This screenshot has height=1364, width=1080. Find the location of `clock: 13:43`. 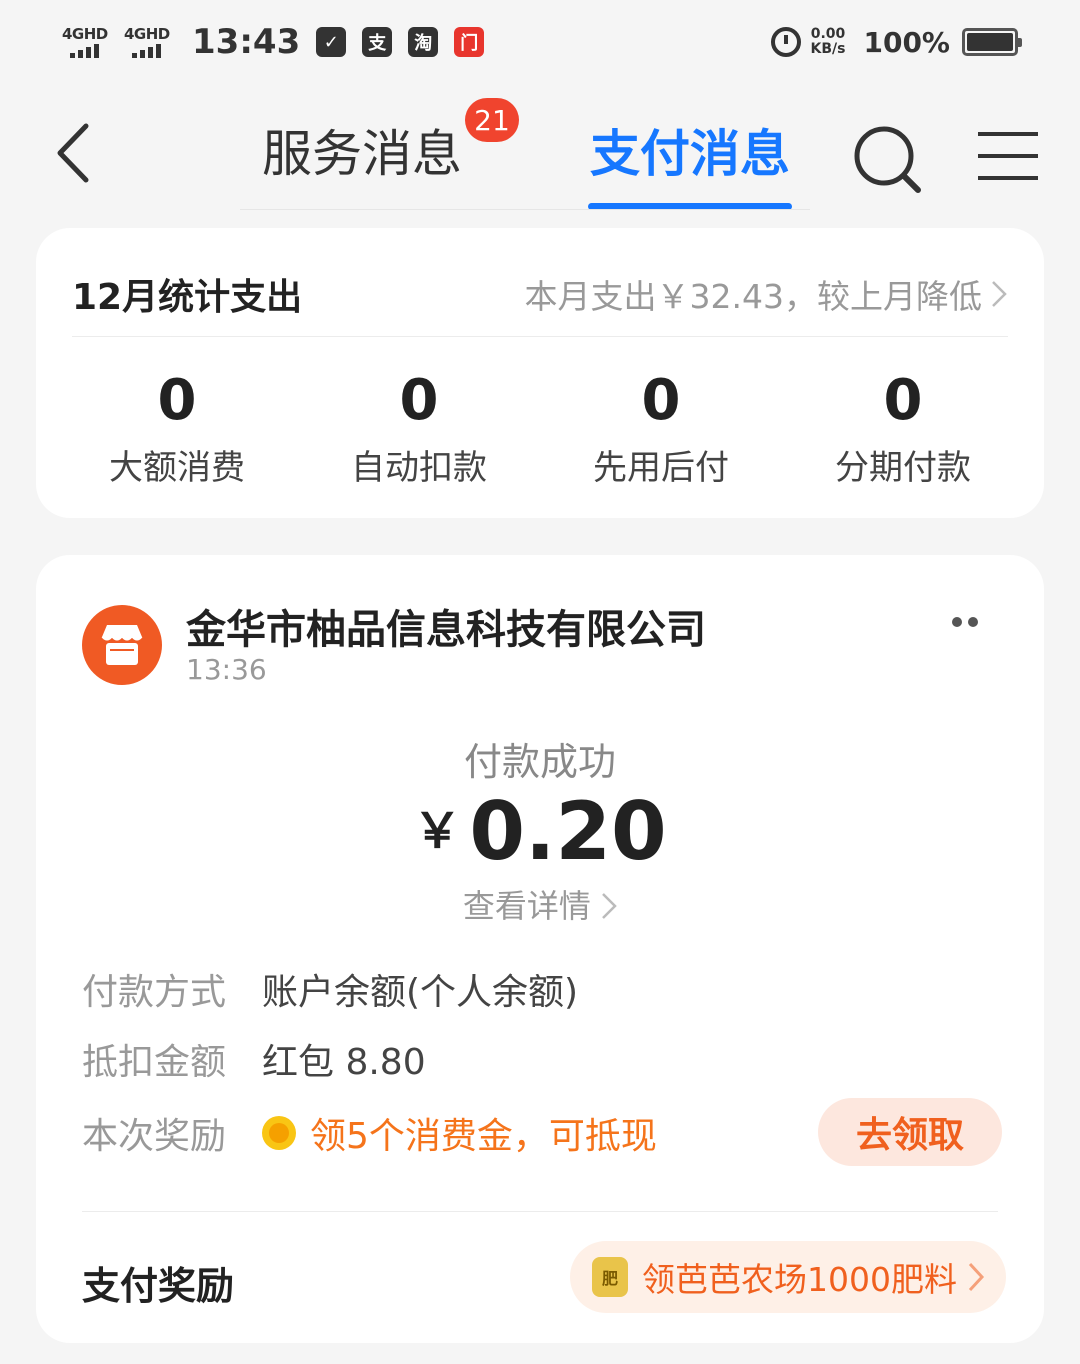

clock: 13:43 is located at coordinates (246, 42).